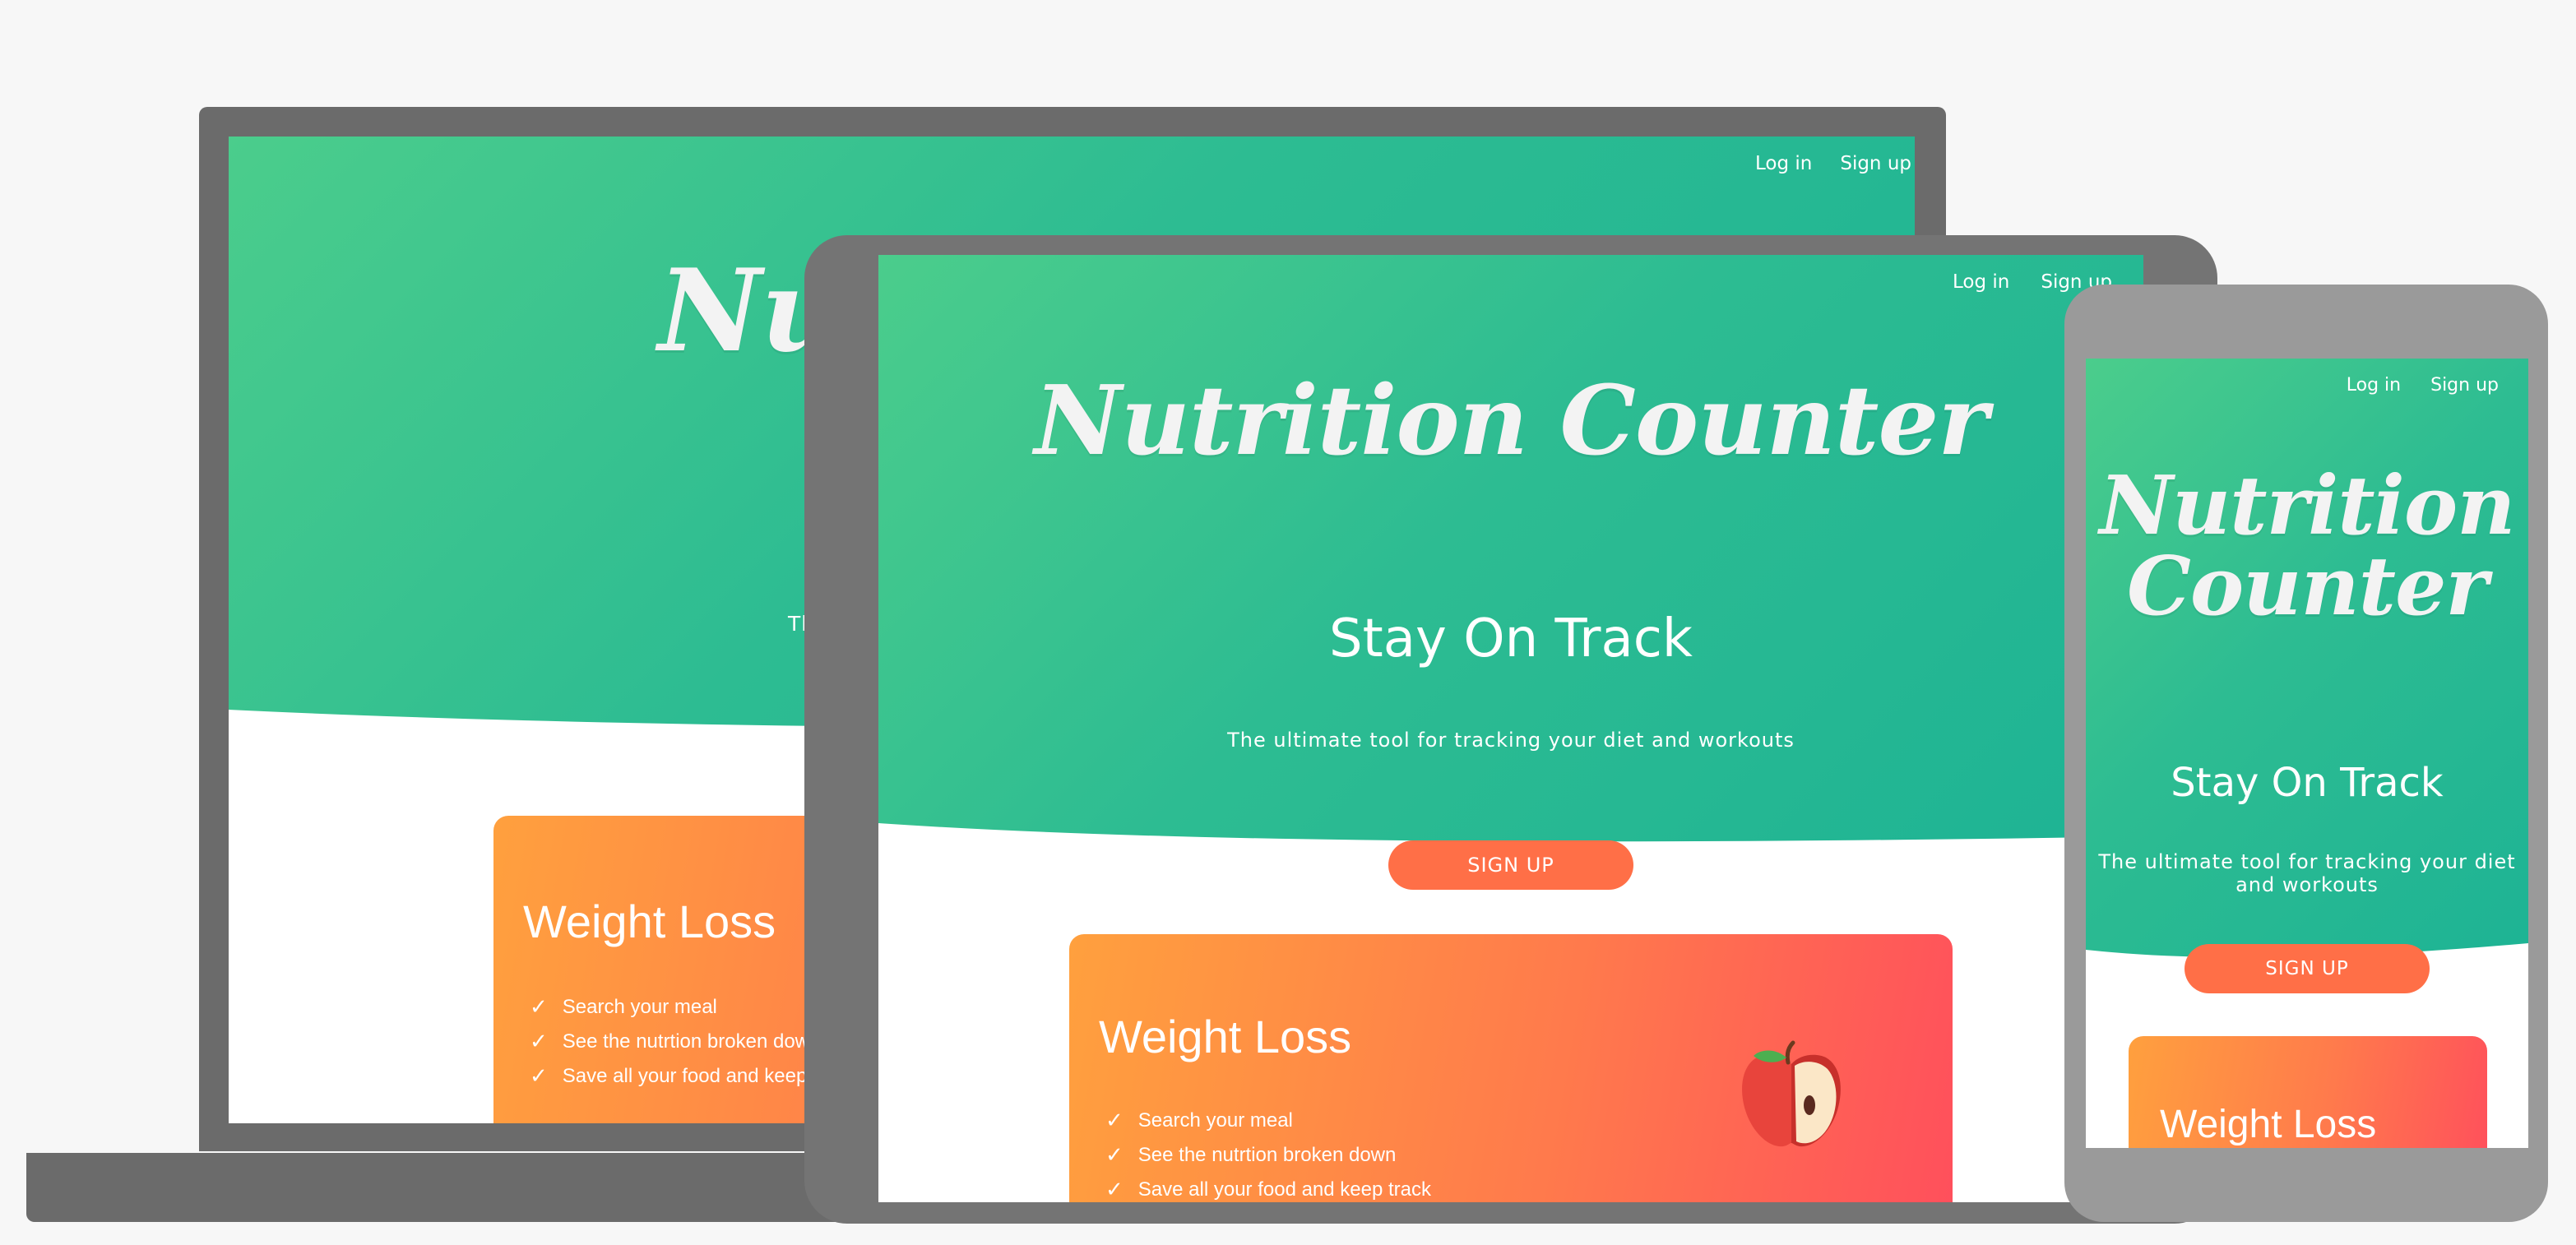 This screenshot has height=1245, width=2576. I want to click on feature-item: ✓ See the nutrtion broken down, so click(1268, 1155).